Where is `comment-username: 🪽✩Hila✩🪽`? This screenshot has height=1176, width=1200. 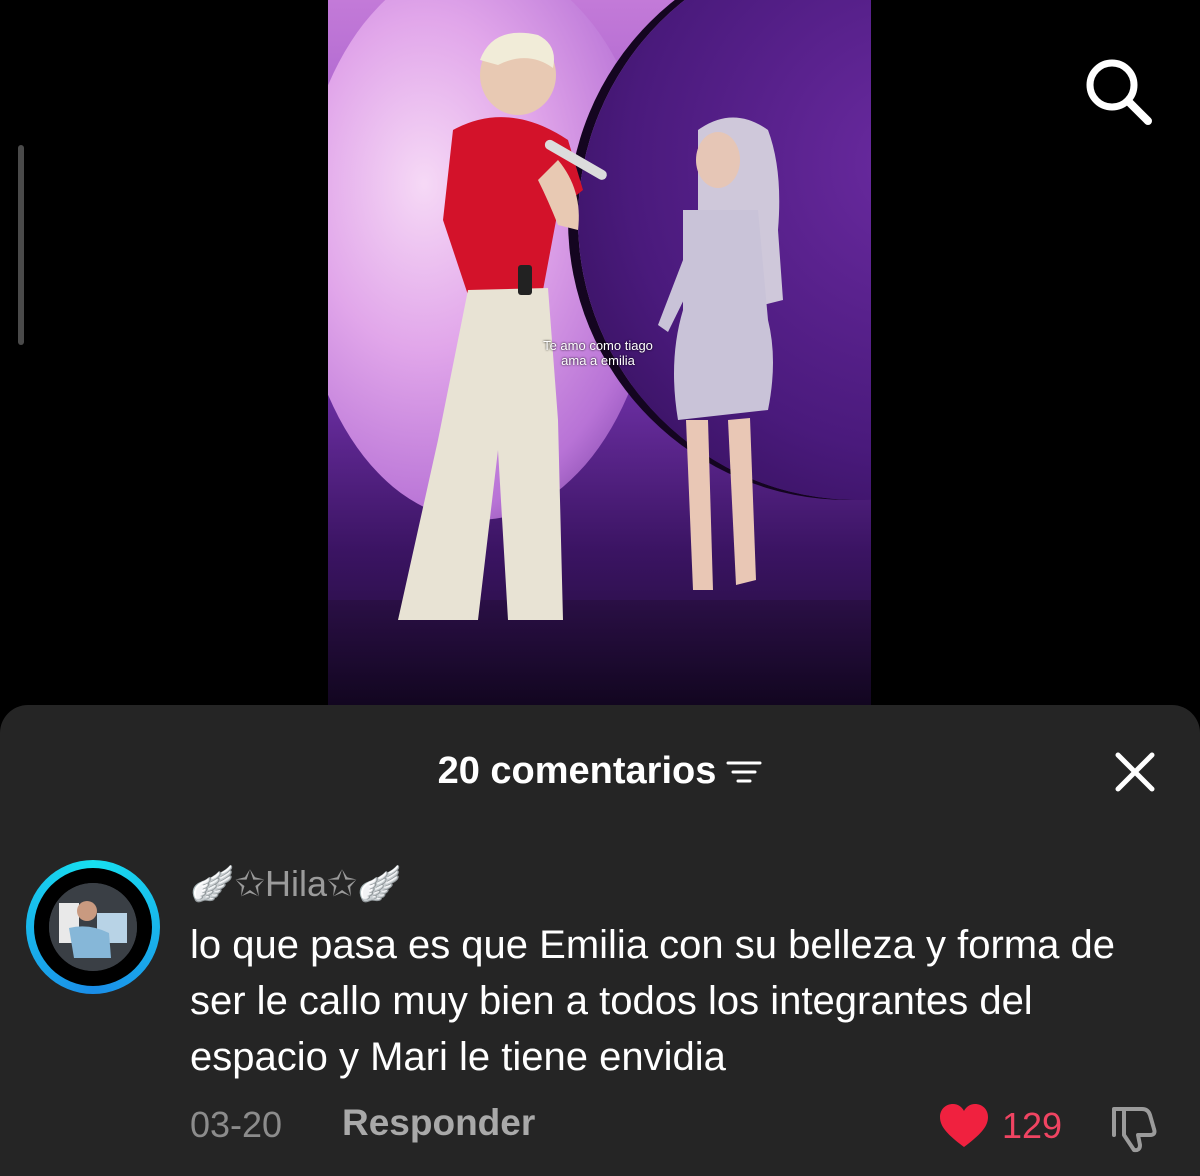 comment-username: 🪽✩Hila✩🪽 is located at coordinates (296, 884).